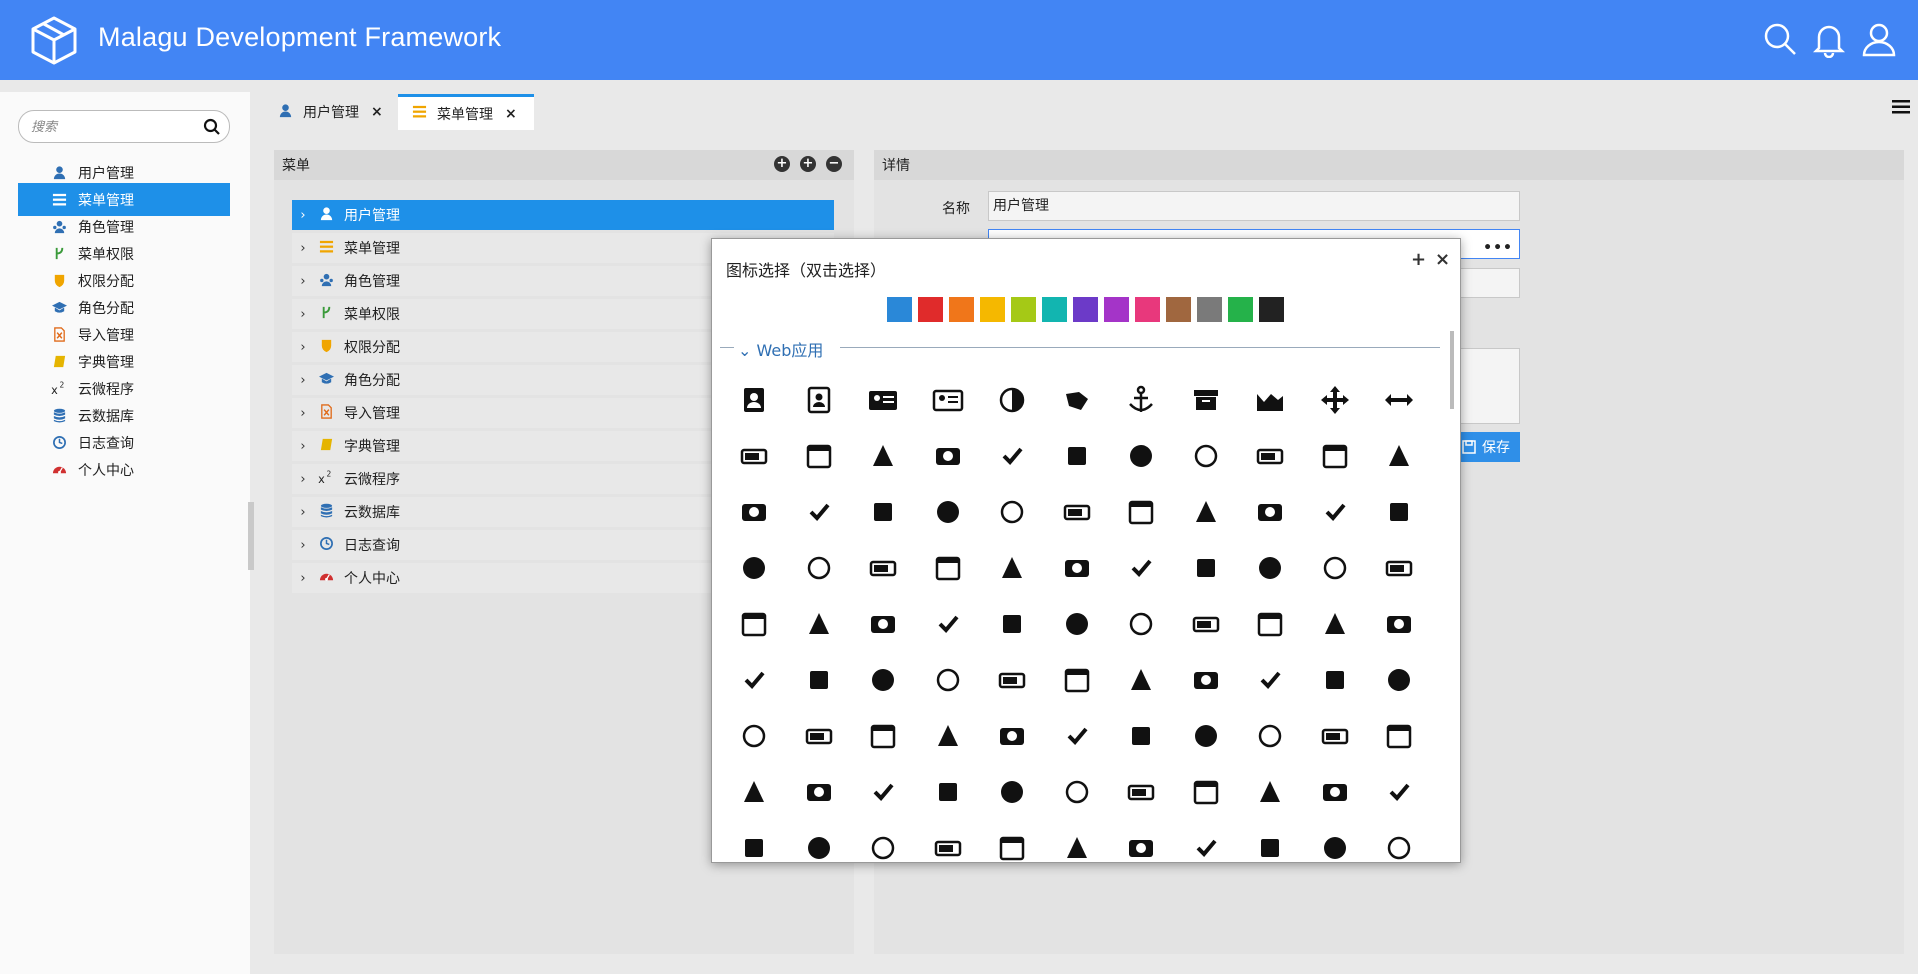 The width and height of the screenshot is (1918, 974). I want to click on battery-1b-icon, so click(948, 568).